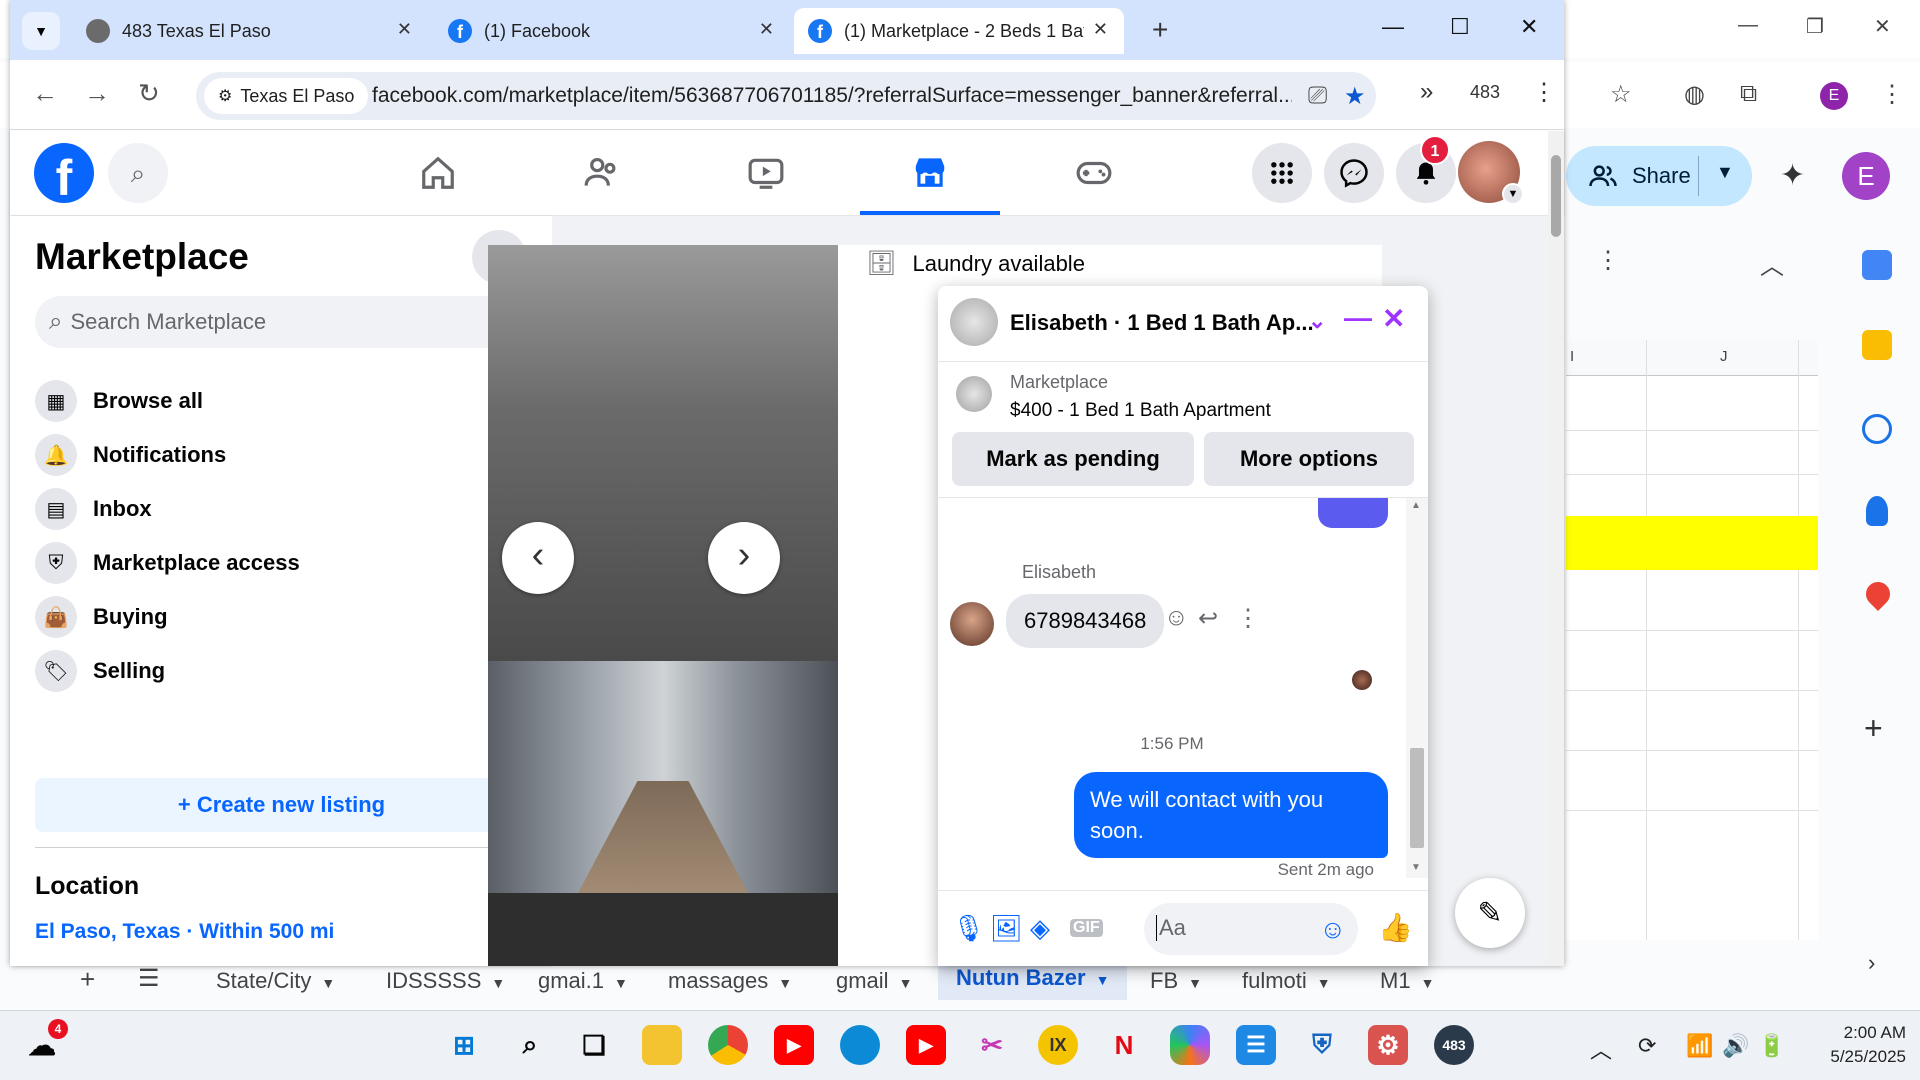 This screenshot has height=1080, width=1920. Describe the element at coordinates (1882, 26) in the screenshot. I see `close-icon: ✕` at that location.